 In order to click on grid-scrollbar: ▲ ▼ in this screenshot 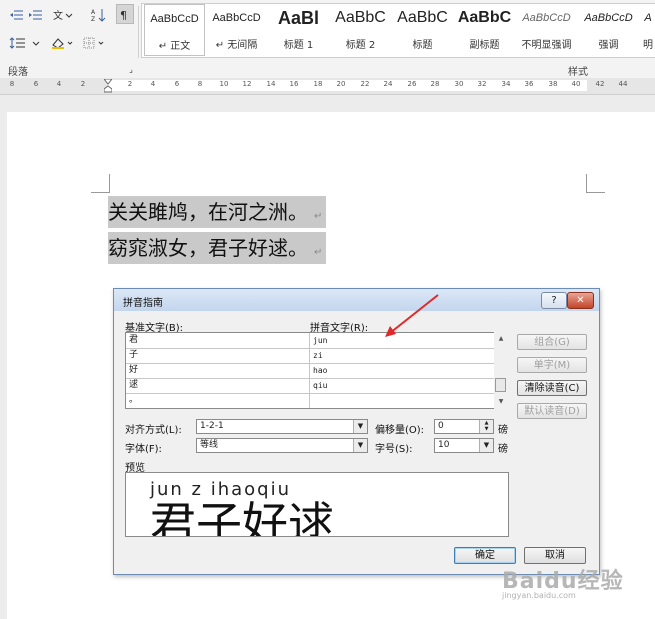, I will do `click(501, 370)`.